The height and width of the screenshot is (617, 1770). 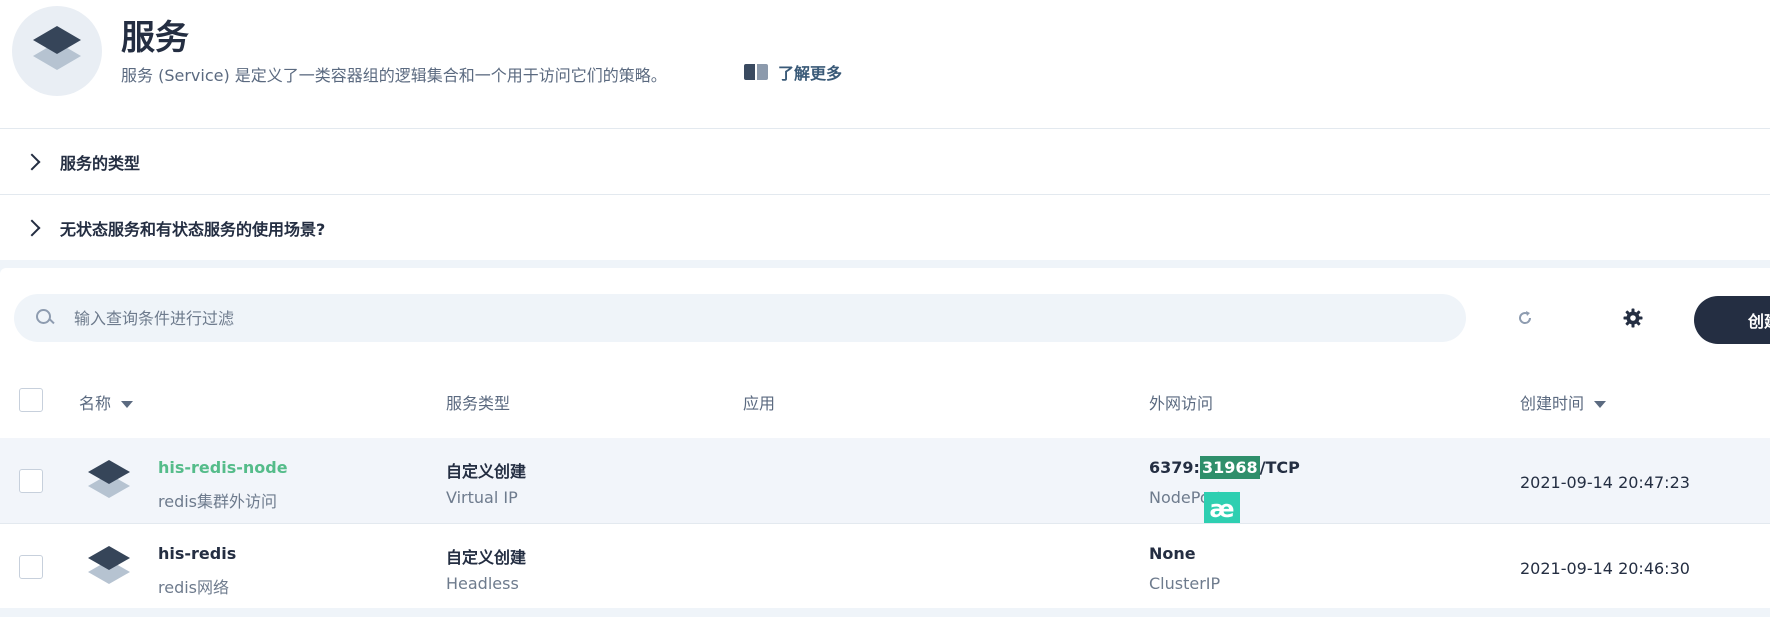 I want to click on page-description: 服务 (Service) 是定义了一类容器组的逻辑集合和一个用于访问它们的策略。, so click(x=394, y=75).